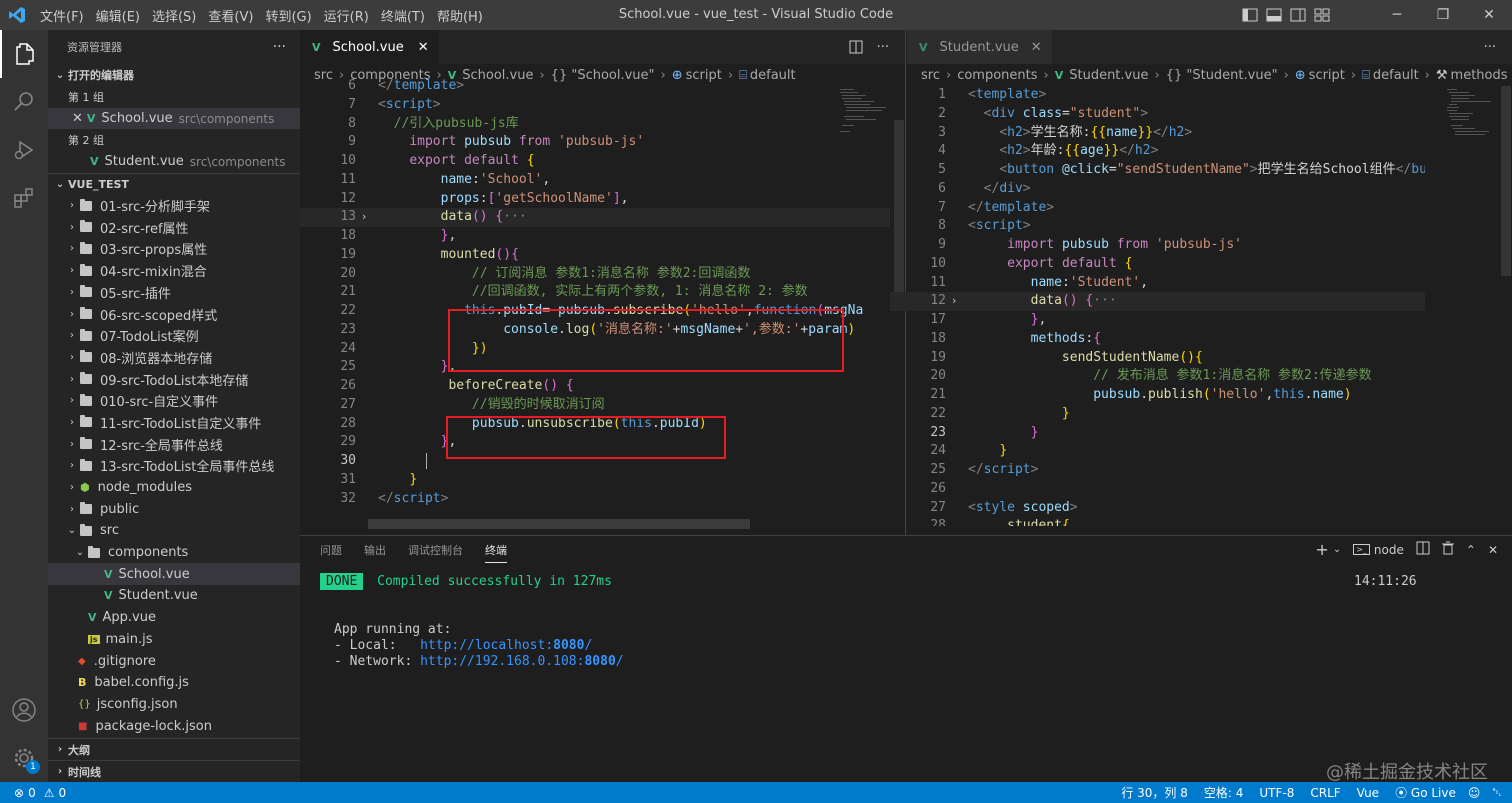  What do you see at coordinates (403, 15) in the screenshot?
I see `menu-item: 终端(T)` at bounding box center [403, 15].